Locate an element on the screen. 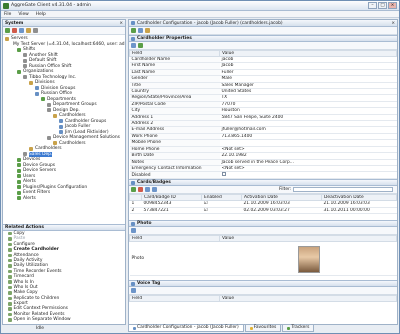 This screenshot has width=400, height=334. system-panel-title: System is located at coordinates (14, 23).